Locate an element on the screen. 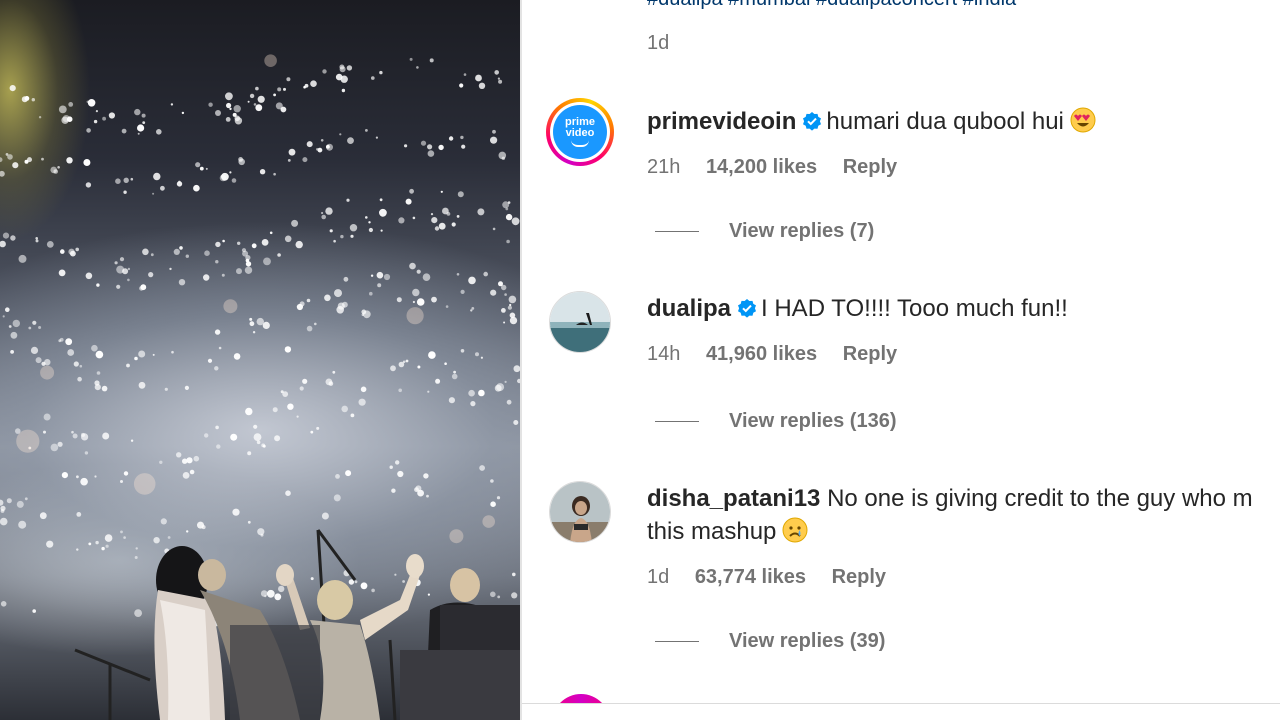 This screenshot has width=1280, height=720. comment-likes: 63,774 likes is located at coordinates (750, 577).